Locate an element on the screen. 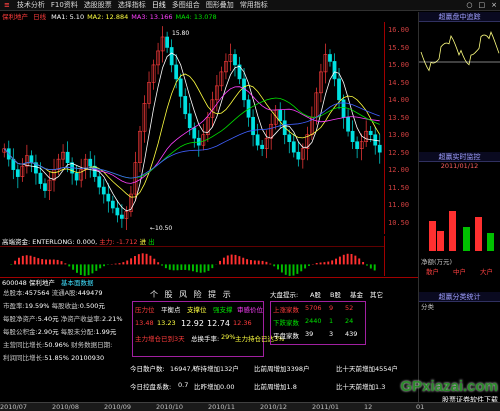 This screenshot has width=500, height=411. ma-legend-item: MA2: 12.884 is located at coordinates (108, 17).